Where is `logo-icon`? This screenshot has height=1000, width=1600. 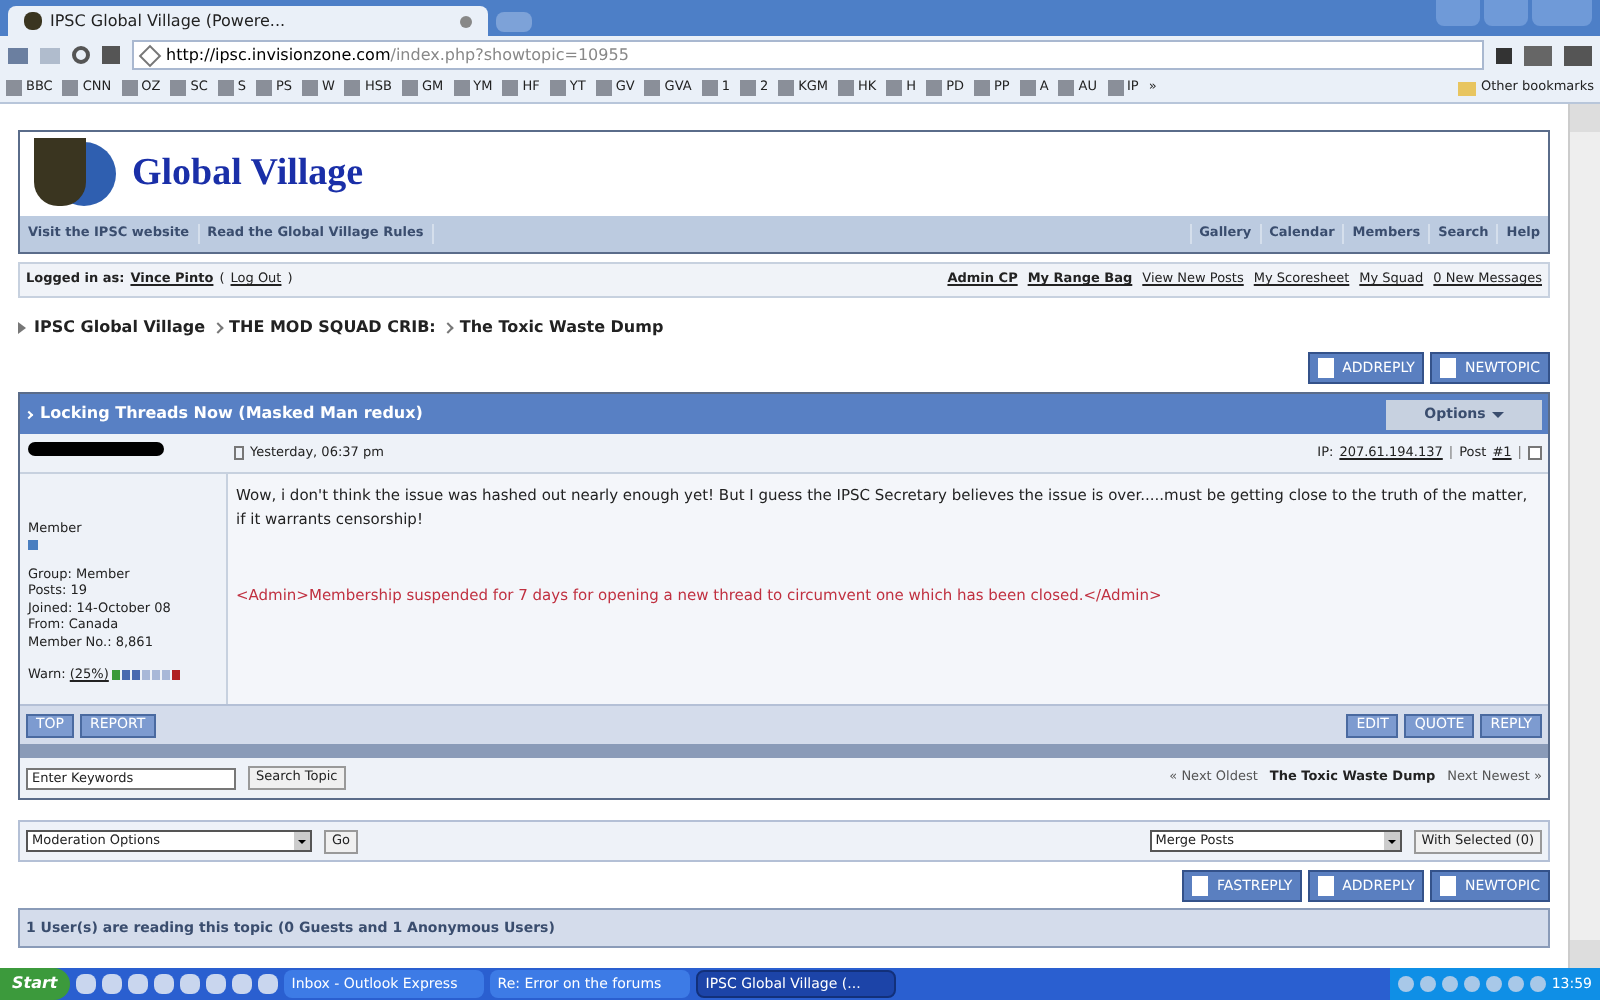
logo-icon is located at coordinates (72, 174).